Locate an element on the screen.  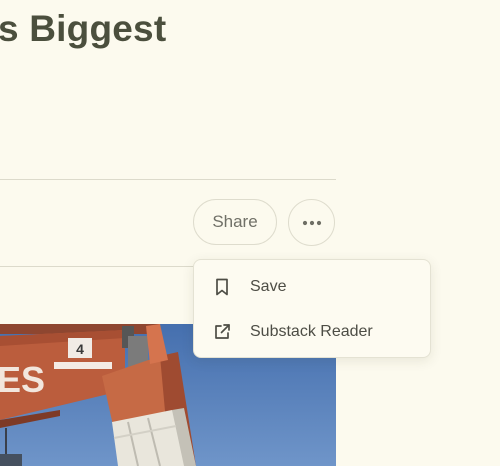
more-options-button is located at coordinates (311, 222).